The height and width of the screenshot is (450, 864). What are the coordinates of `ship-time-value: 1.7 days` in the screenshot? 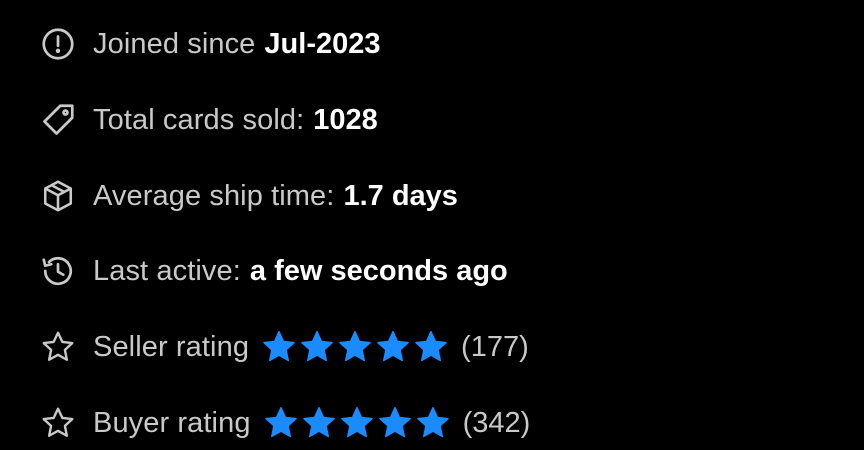 It's located at (400, 195).